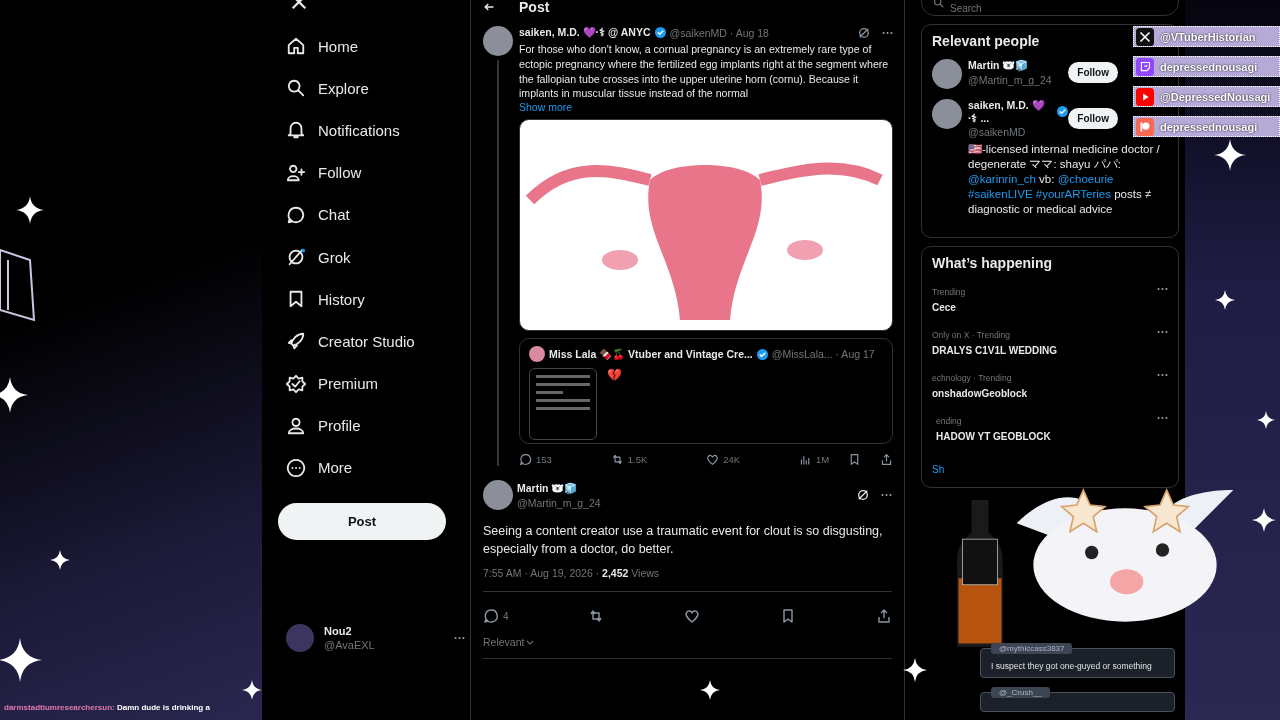 This screenshot has width=1280, height=720. What do you see at coordinates (614, 376) in the screenshot?
I see `broken-heart-emoji: 💔` at bounding box center [614, 376].